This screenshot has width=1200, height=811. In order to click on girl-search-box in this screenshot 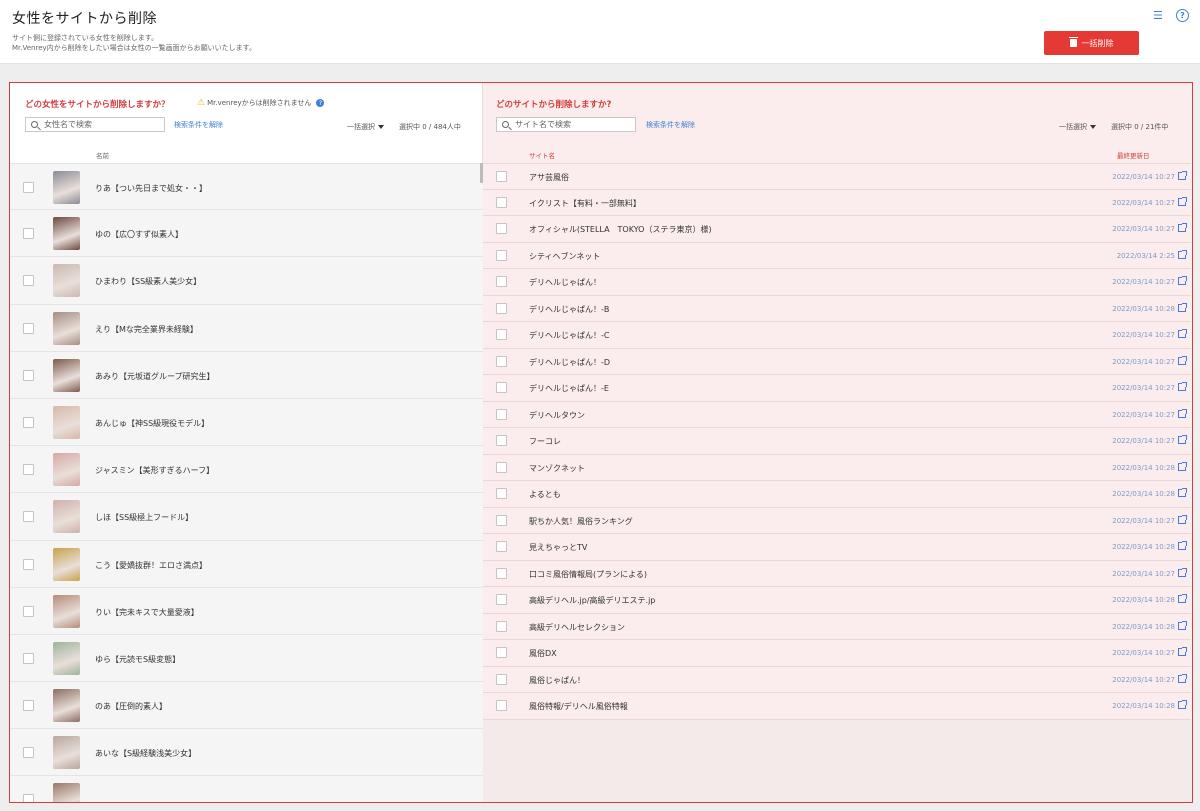, I will do `click(95, 124)`.